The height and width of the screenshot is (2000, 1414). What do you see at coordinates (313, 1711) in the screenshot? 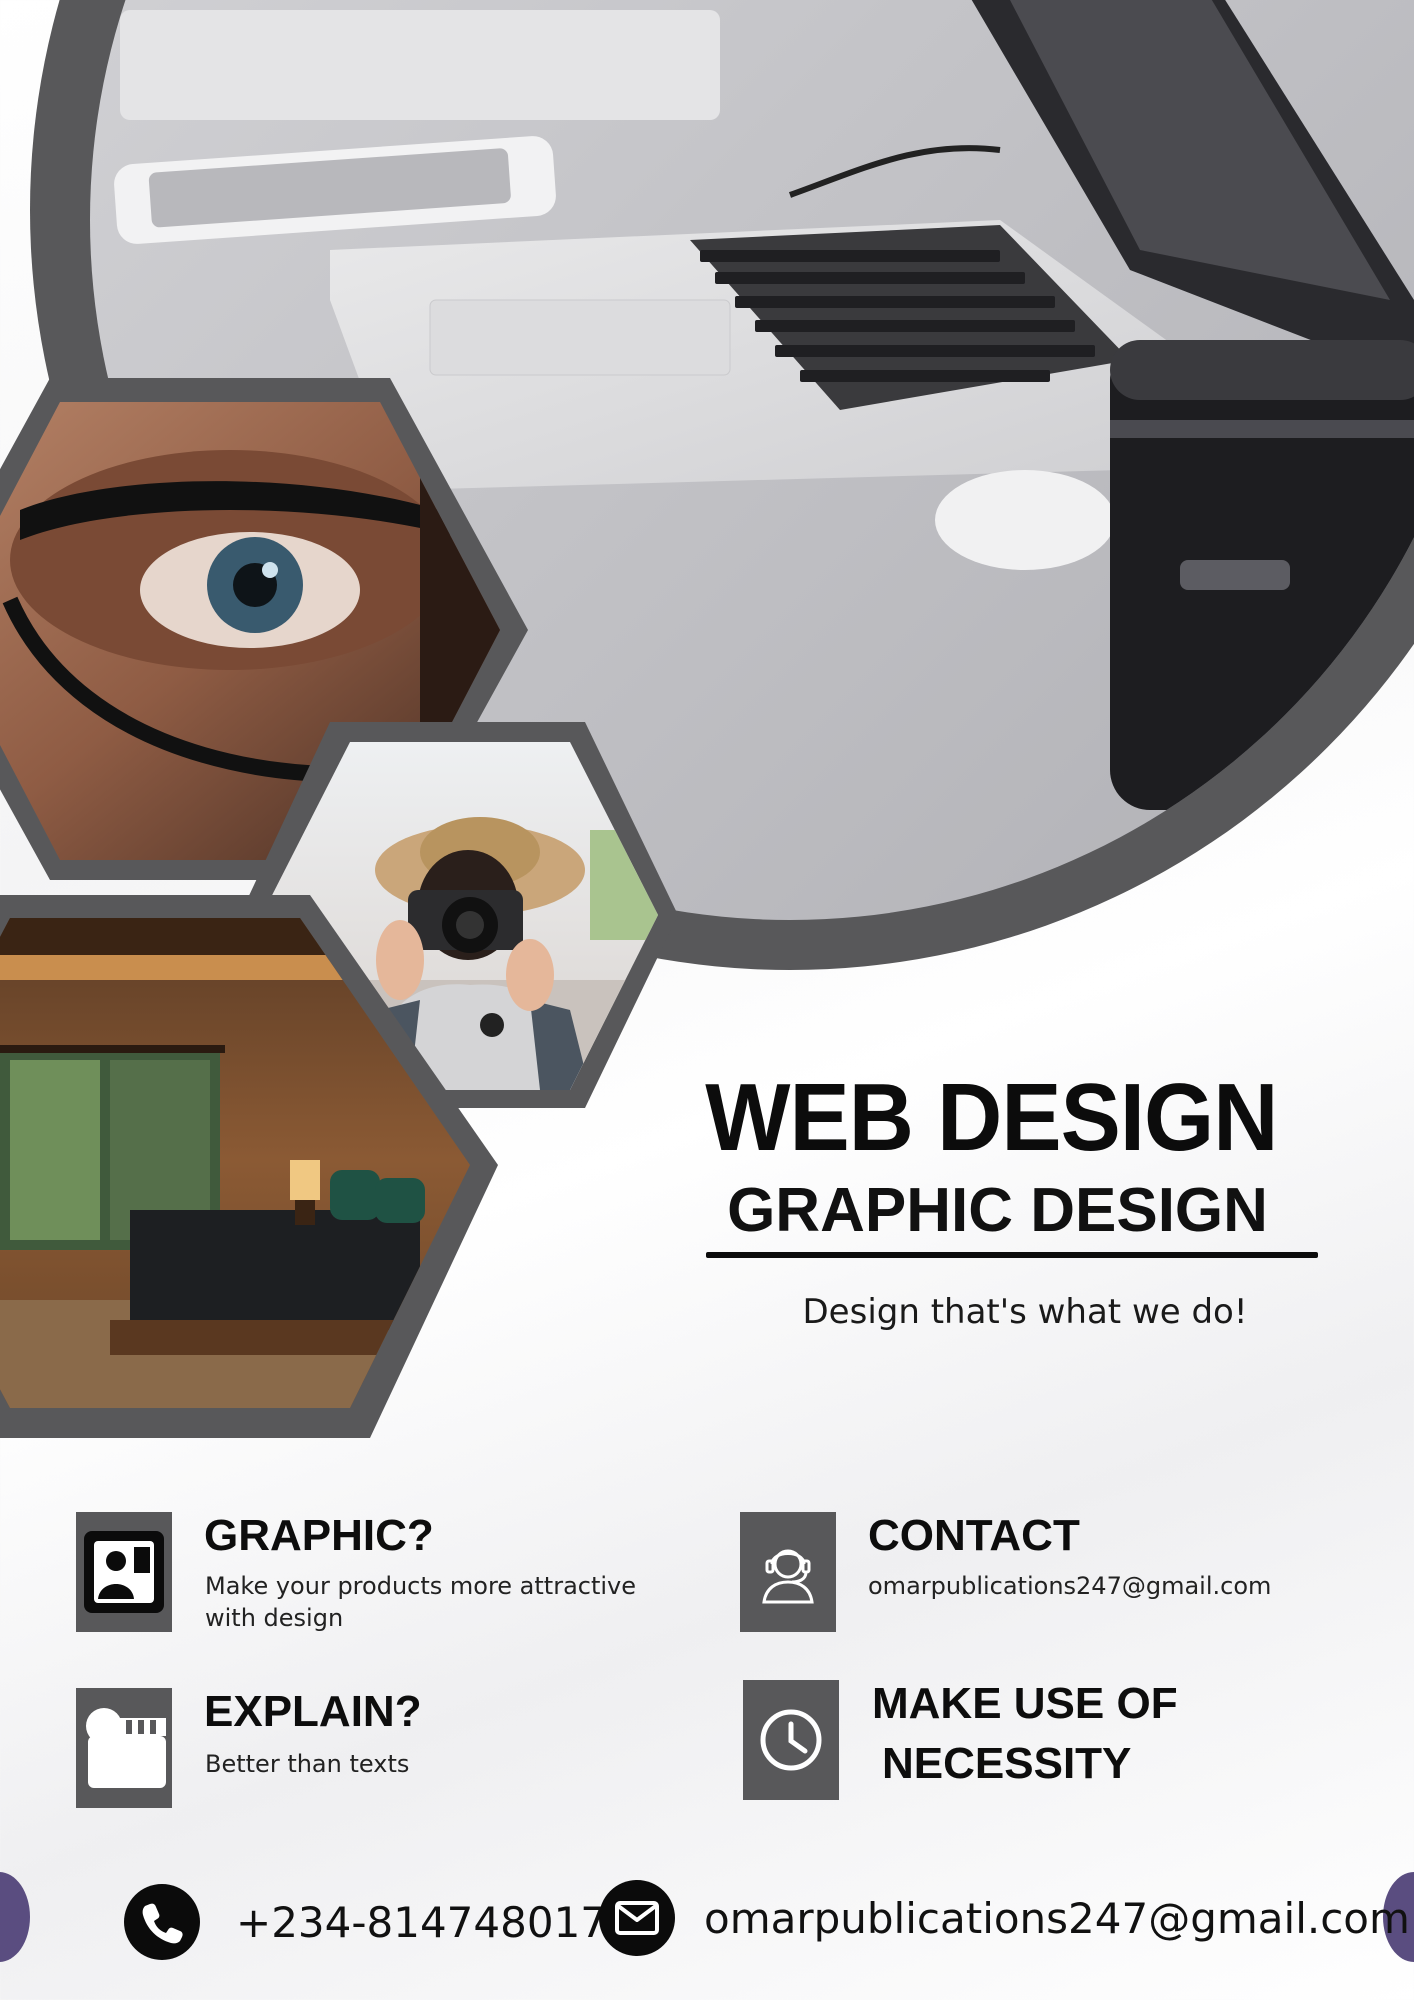
I see `feature-explain-title: EXPLAIN?` at bounding box center [313, 1711].